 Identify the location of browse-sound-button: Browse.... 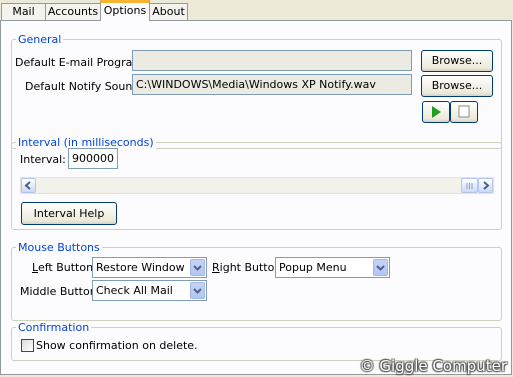
(457, 86).